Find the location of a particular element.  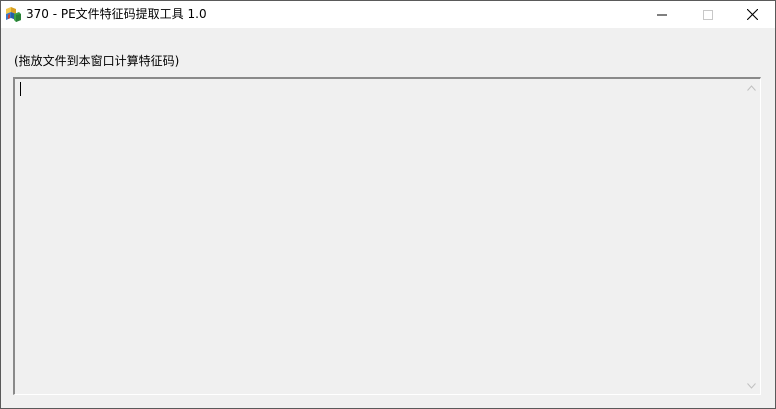

close-icon is located at coordinates (752, 14).